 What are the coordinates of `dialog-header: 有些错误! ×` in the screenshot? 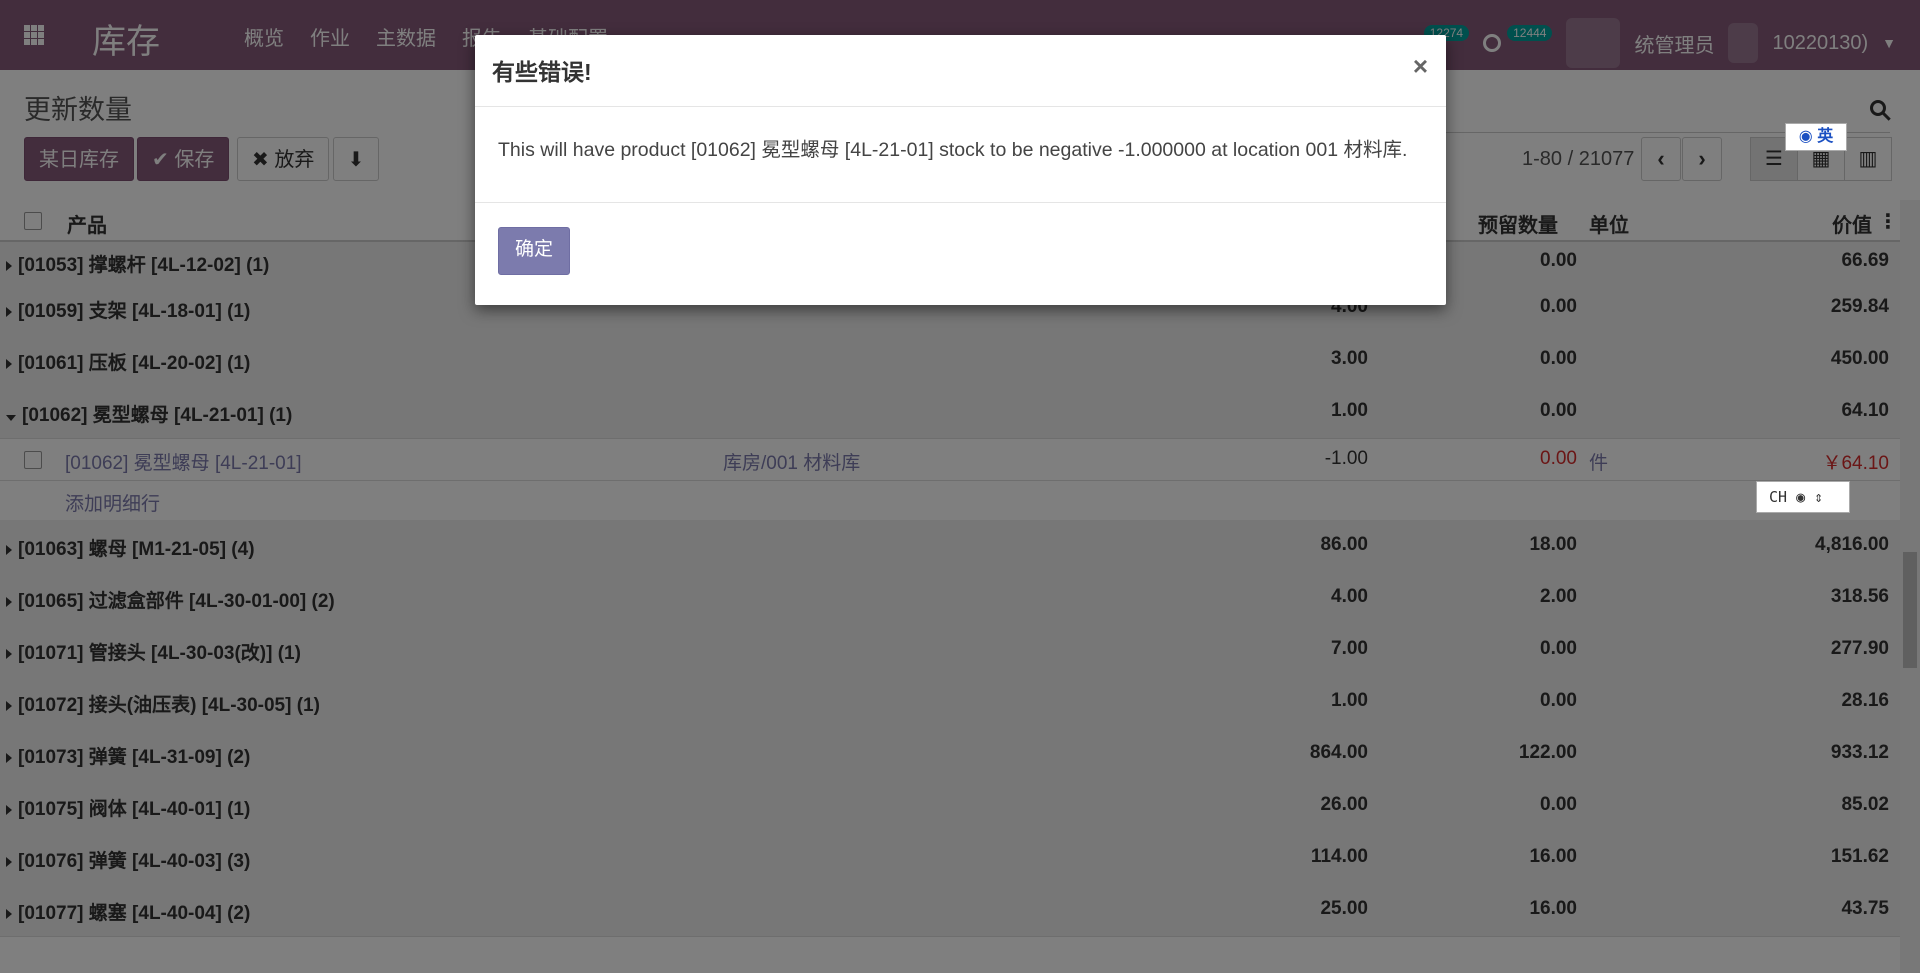 It's located at (960, 71).